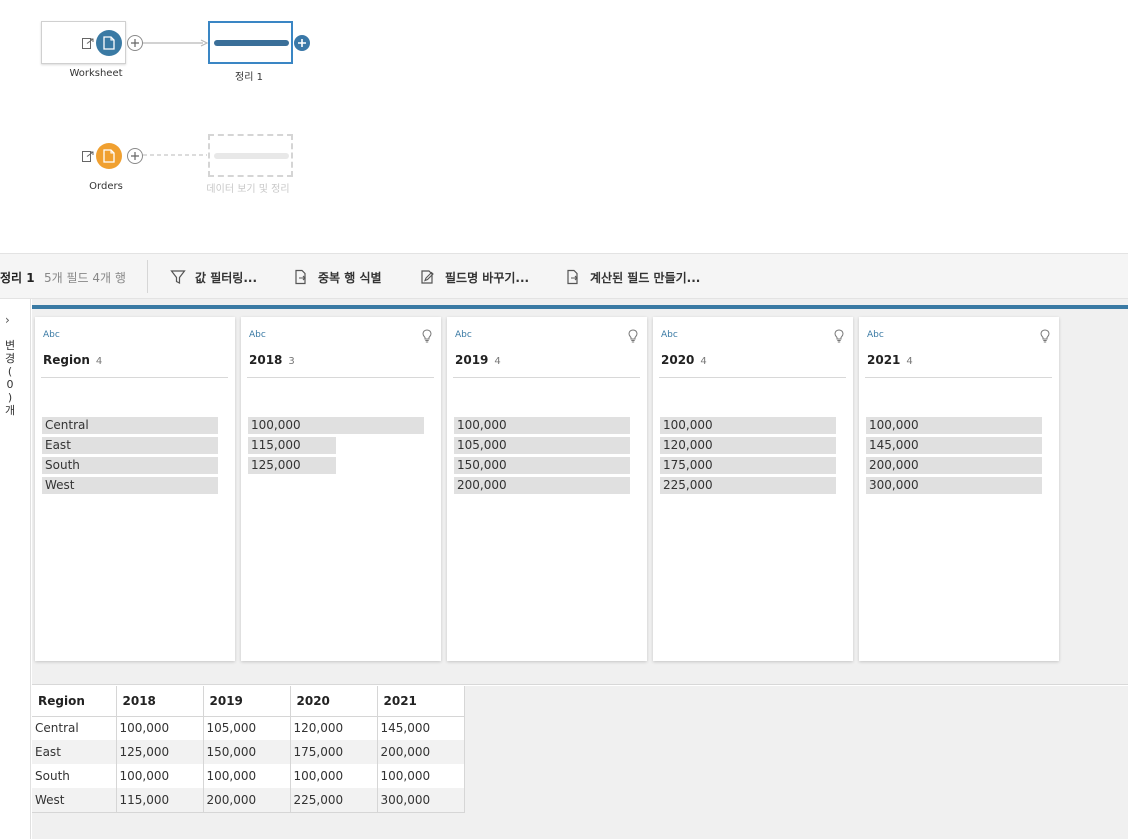 The height and width of the screenshot is (839, 1128). What do you see at coordinates (249, 77) in the screenshot?
I see `clean-step-label: 정리 1` at bounding box center [249, 77].